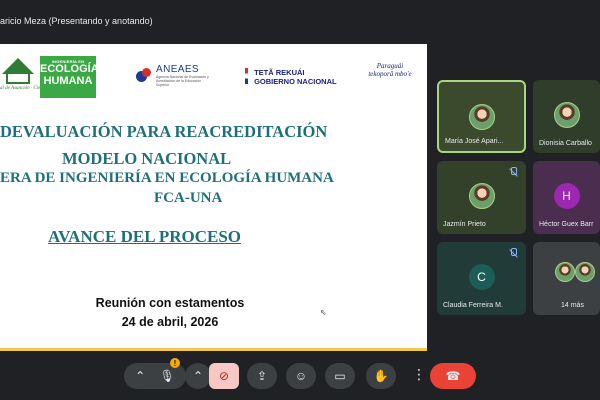  I want to click on cursor-icon: ⇖, so click(323, 312).